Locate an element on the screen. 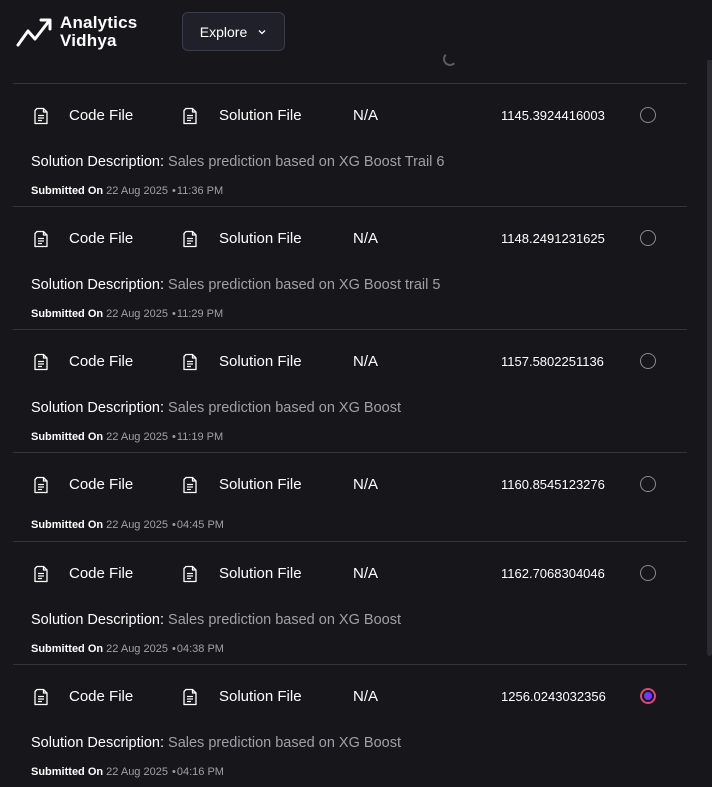  submitted-on: Submitted On 22 Aug 2025 •04:45 PM is located at coordinates (127, 525).